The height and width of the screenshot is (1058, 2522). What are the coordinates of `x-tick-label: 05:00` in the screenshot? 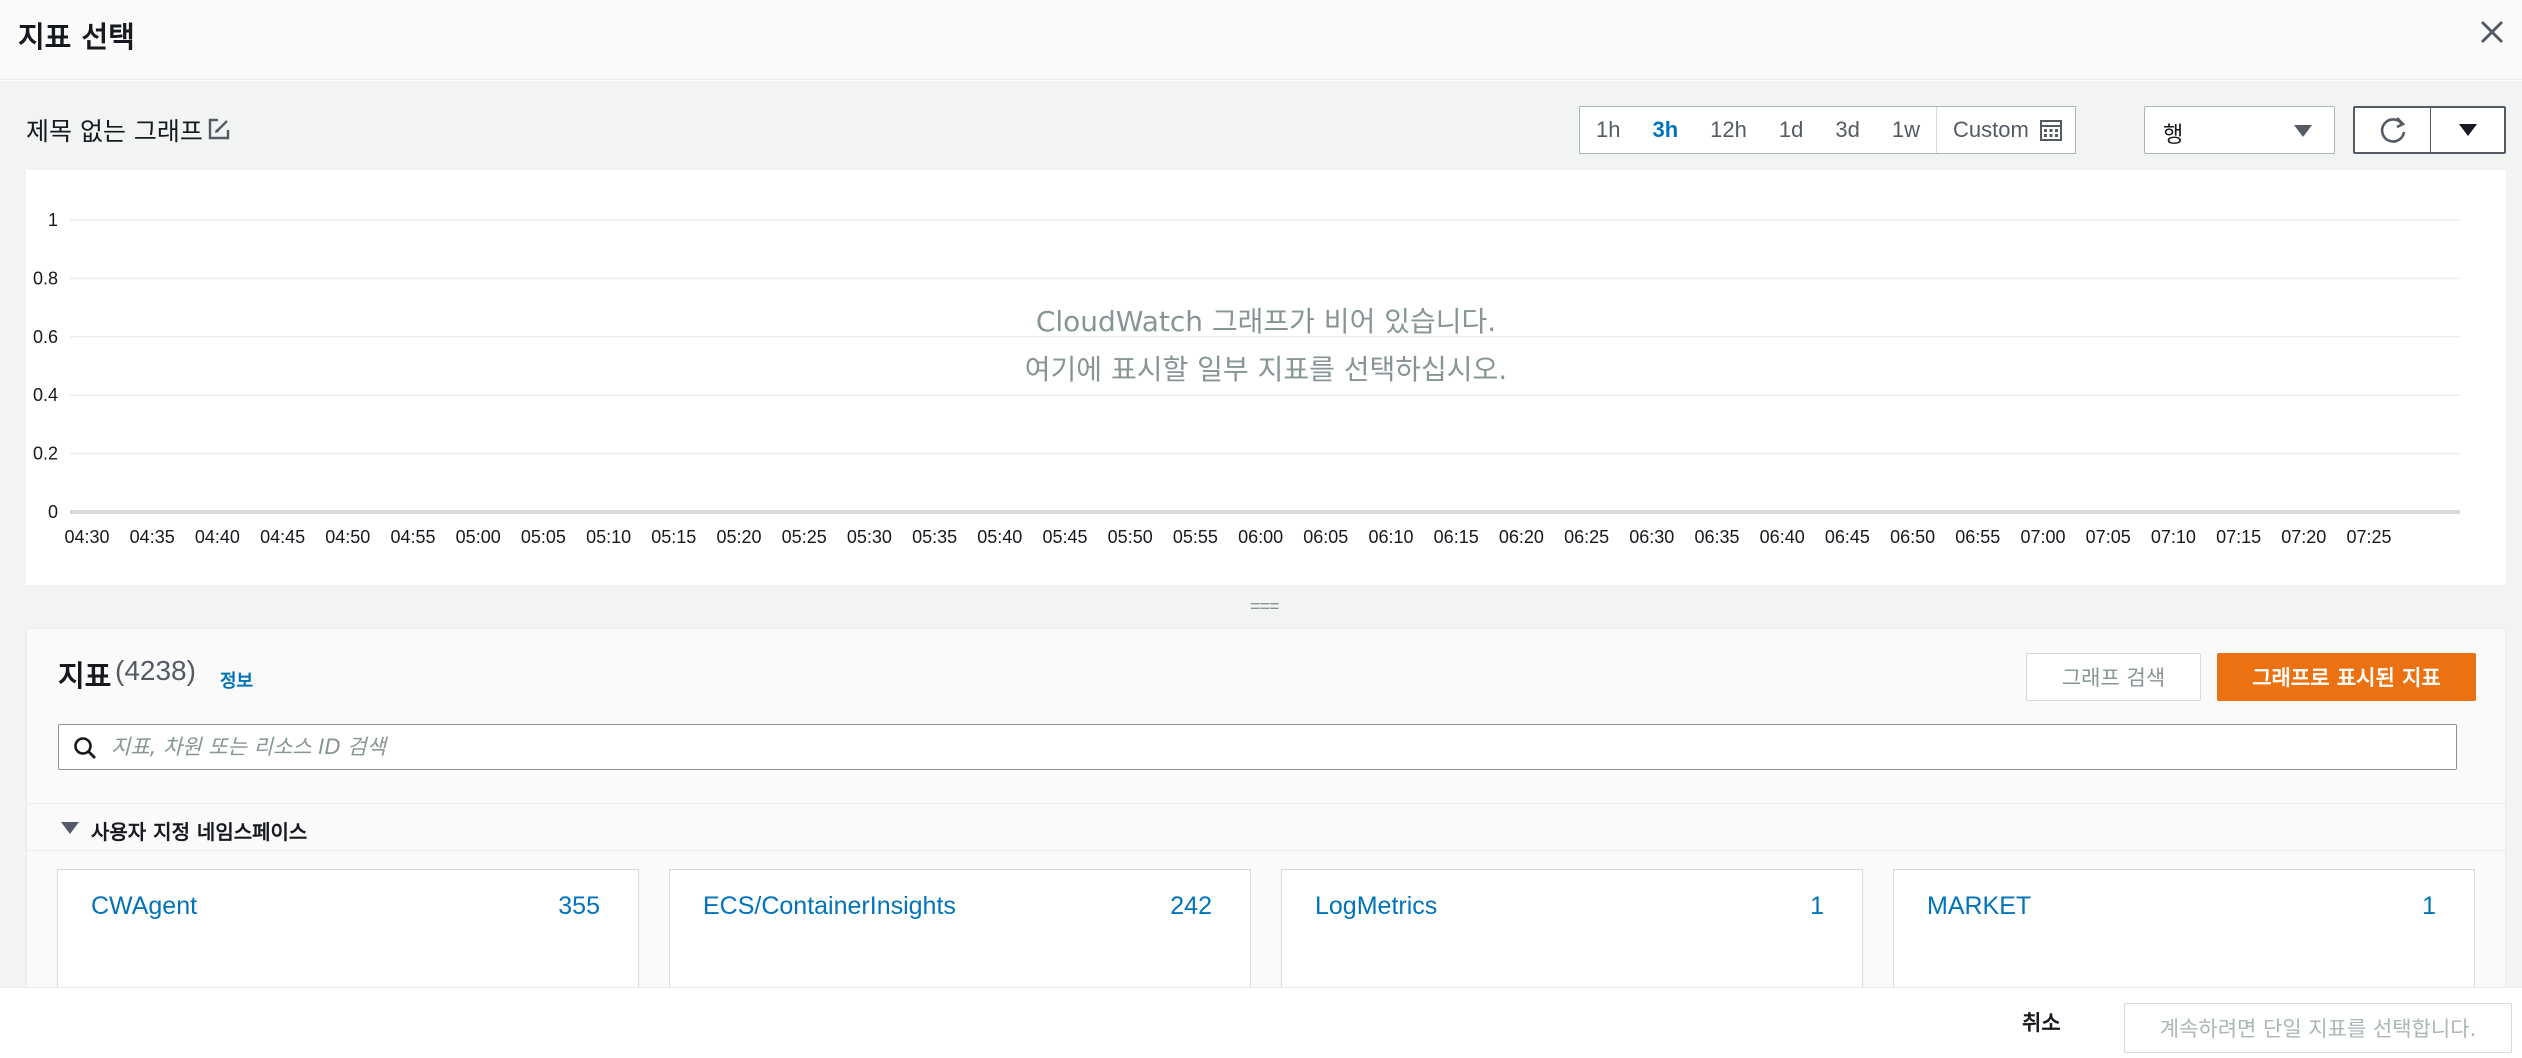 It's located at (478, 537).